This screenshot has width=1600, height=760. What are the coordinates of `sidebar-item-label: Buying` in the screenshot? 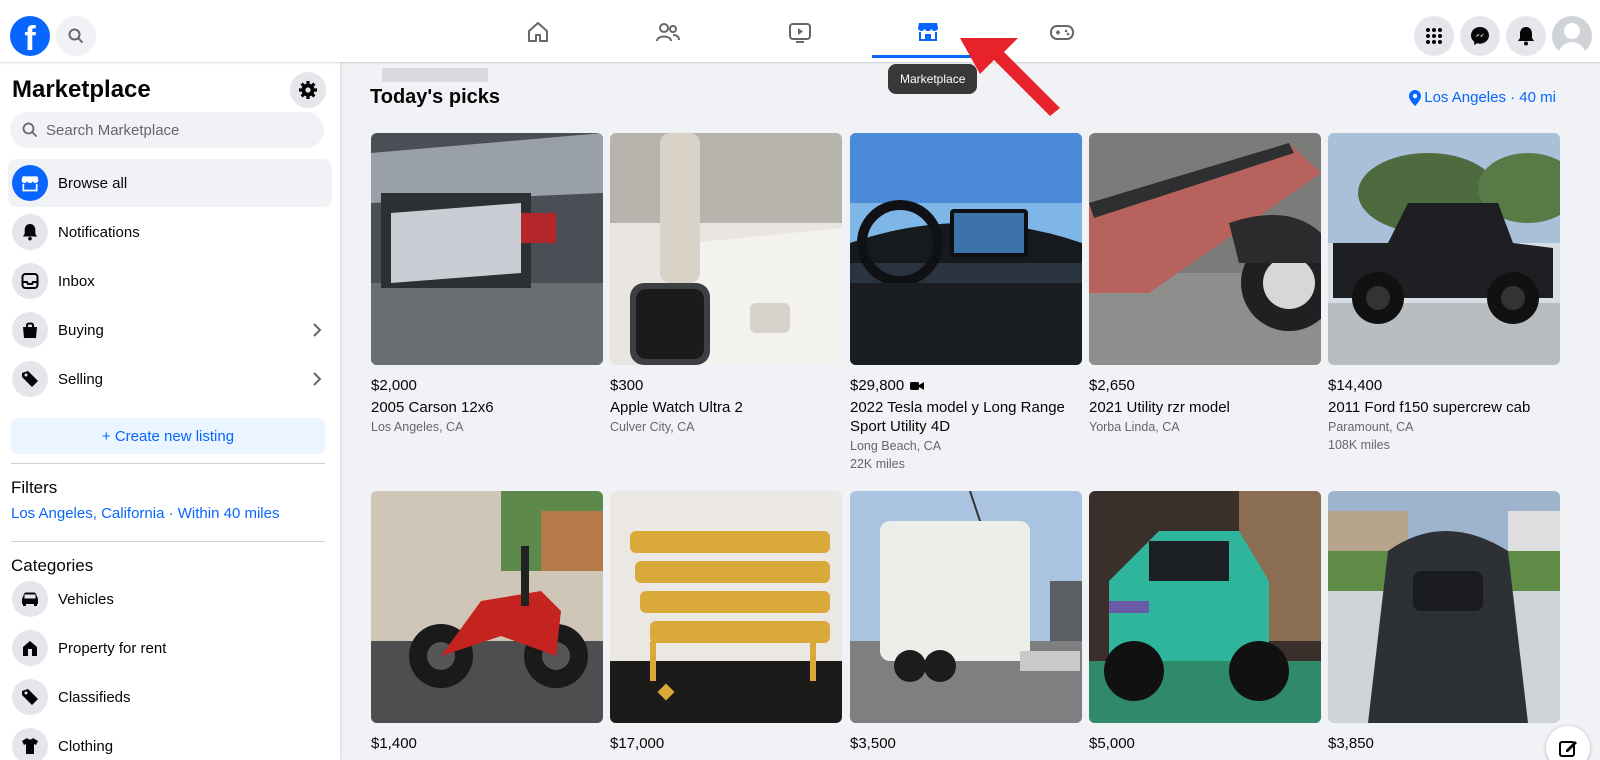 It's located at (81, 330).